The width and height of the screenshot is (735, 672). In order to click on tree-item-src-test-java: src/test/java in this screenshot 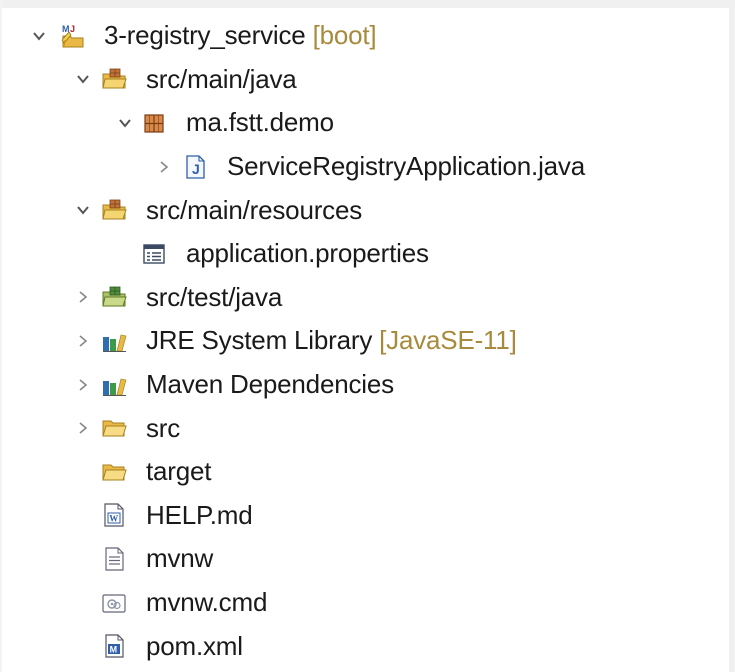, I will do `click(364, 298)`.